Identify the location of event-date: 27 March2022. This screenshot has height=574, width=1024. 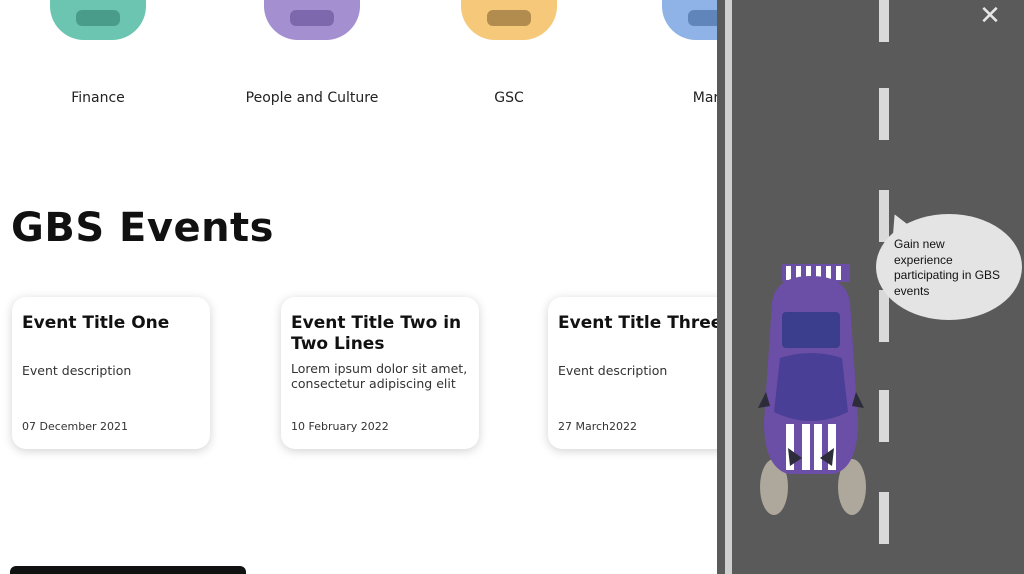
(598, 426).